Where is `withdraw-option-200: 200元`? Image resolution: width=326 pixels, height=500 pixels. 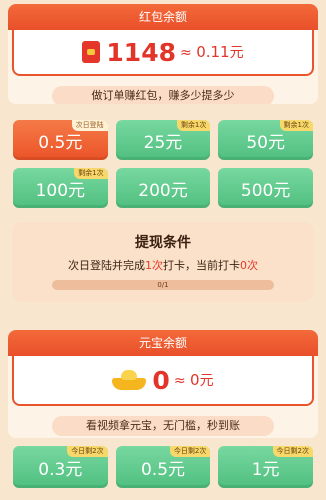 withdraw-option-200: 200元 is located at coordinates (163, 188).